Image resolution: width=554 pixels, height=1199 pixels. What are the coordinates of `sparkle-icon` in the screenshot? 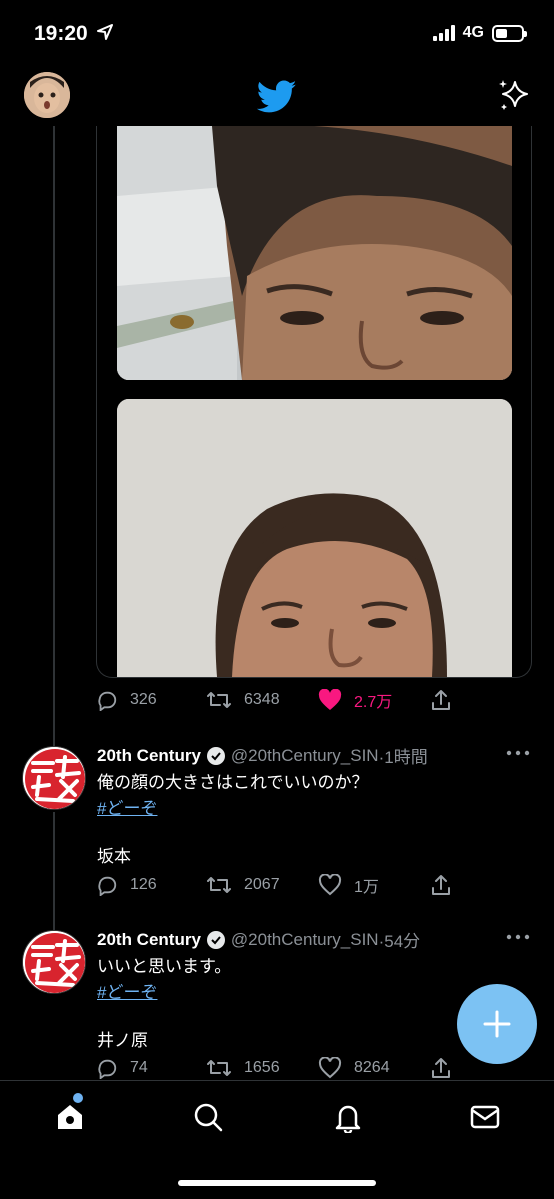 It's located at (514, 95).